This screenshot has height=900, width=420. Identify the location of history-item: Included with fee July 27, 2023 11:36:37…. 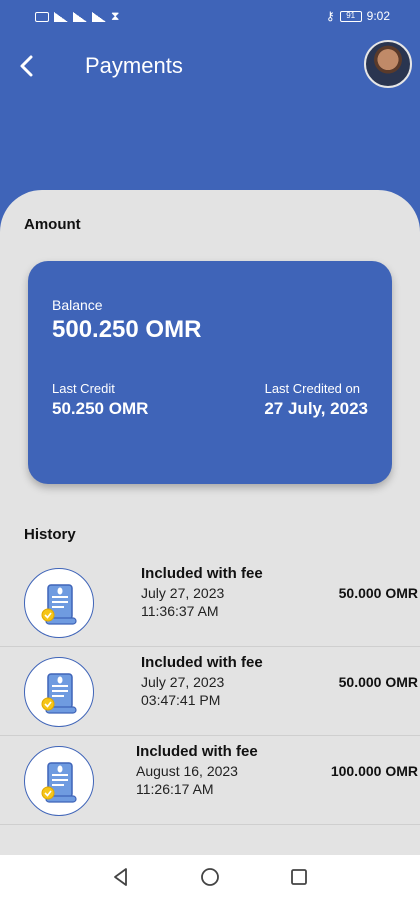
(210, 602).